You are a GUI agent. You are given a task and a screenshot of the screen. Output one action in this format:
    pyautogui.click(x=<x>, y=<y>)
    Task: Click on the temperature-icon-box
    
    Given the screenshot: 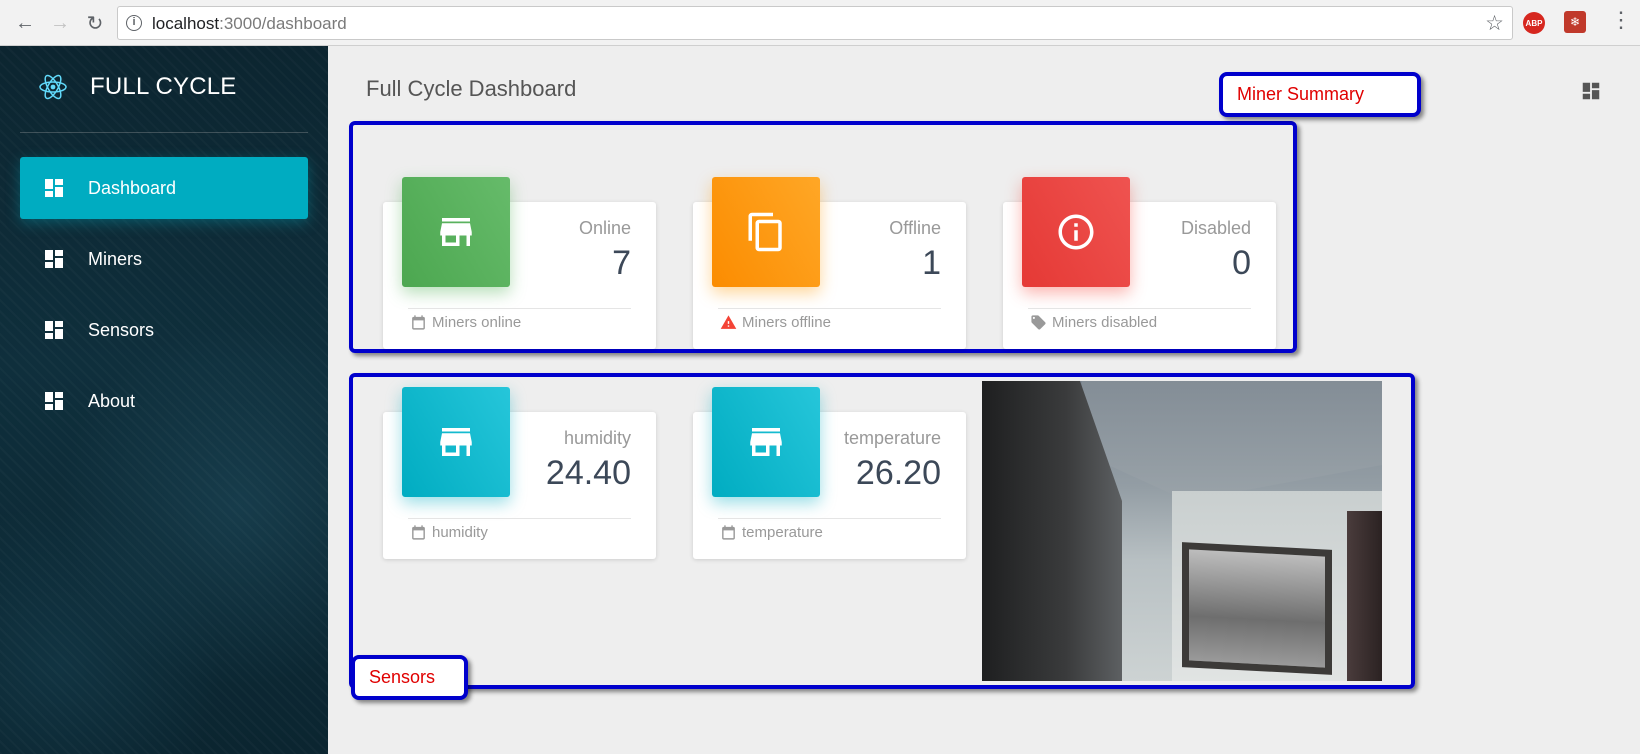 What is the action you would take?
    pyautogui.click(x=766, y=442)
    